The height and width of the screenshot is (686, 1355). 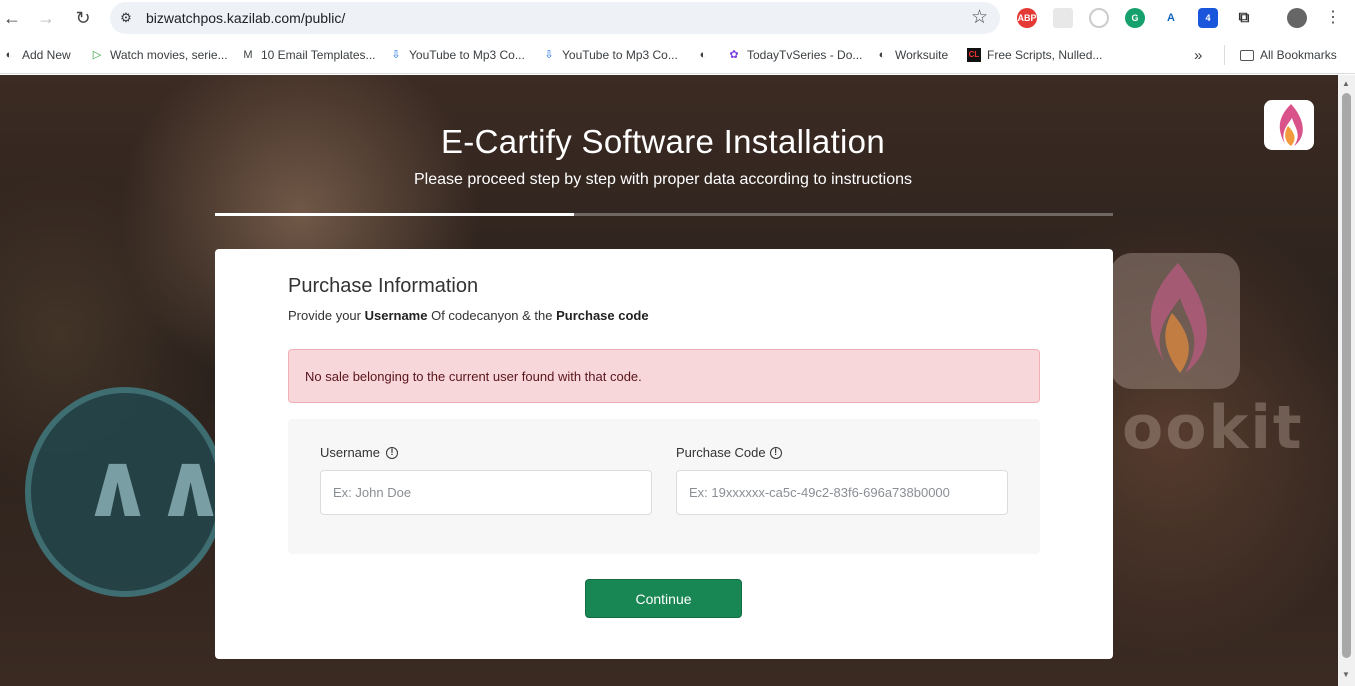 I want to click on abp-icon: ABP, so click(x=1027, y=18).